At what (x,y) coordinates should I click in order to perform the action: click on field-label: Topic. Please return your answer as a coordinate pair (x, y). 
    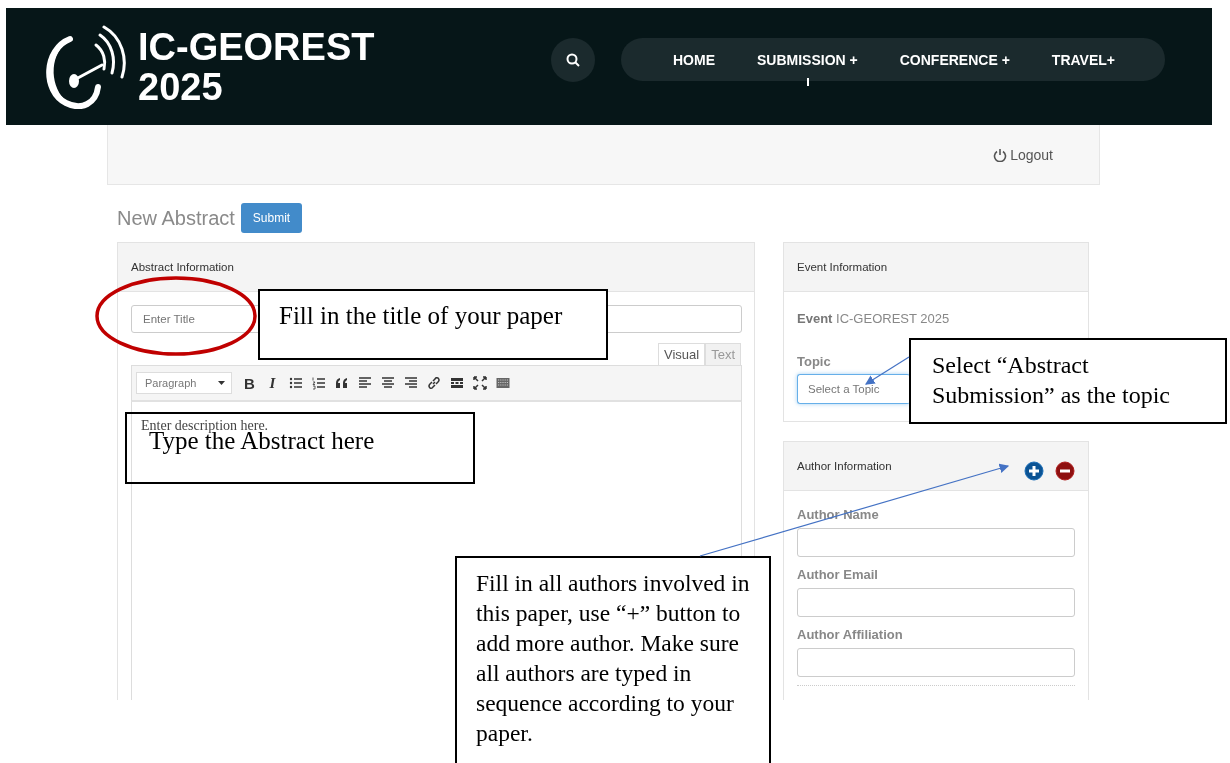
    Looking at the image, I should click on (814, 361).